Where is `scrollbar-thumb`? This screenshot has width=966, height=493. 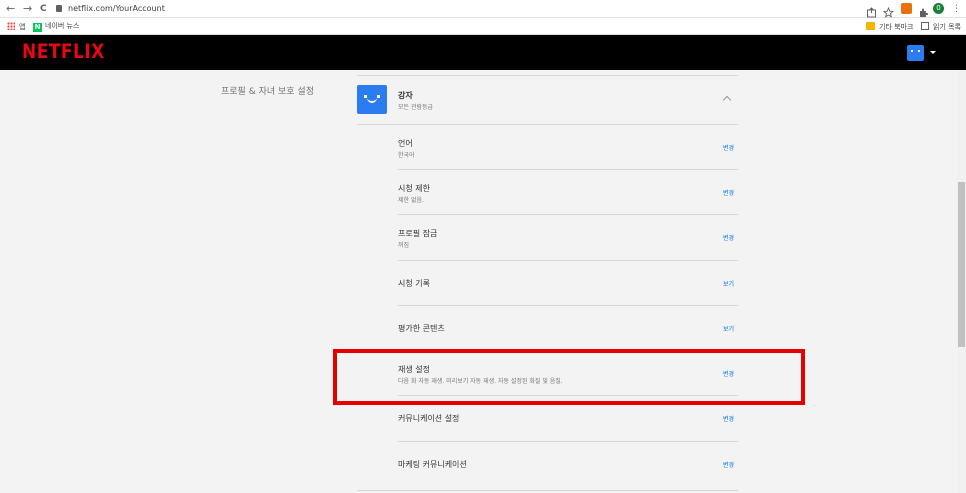 scrollbar-thumb is located at coordinates (961, 264).